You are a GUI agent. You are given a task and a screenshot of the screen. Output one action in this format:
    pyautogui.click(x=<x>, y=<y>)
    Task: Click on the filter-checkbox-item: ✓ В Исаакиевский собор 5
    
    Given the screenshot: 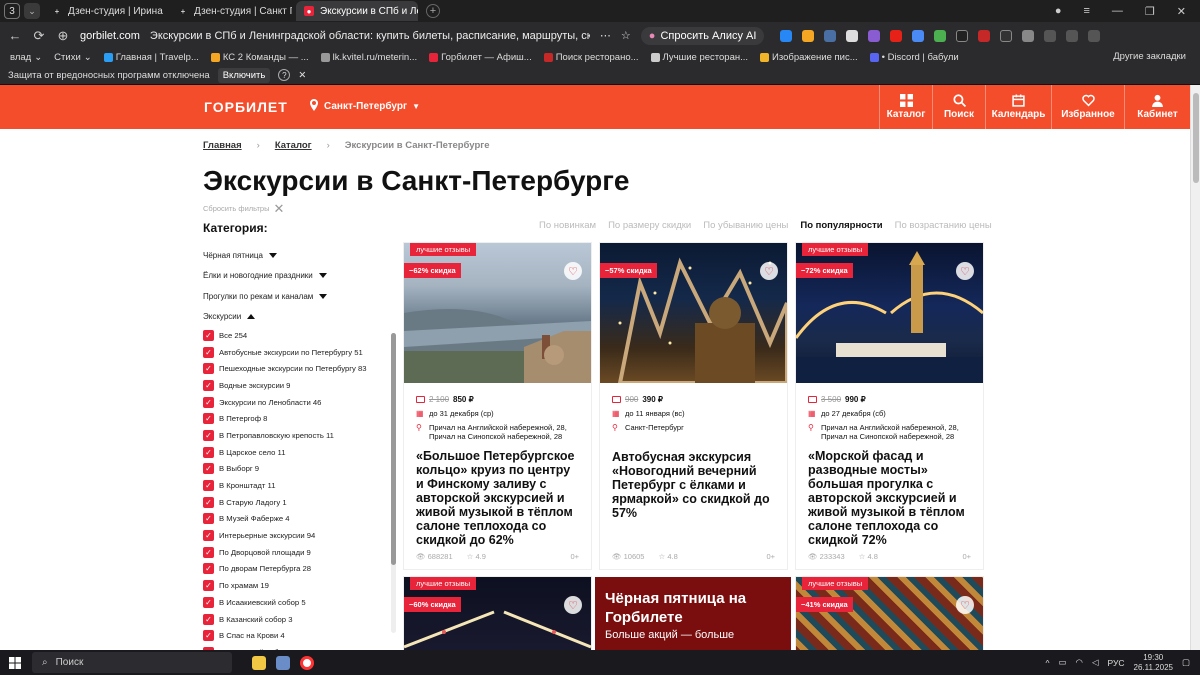 What is the action you would take?
    pyautogui.click(x=298, y=602)
    